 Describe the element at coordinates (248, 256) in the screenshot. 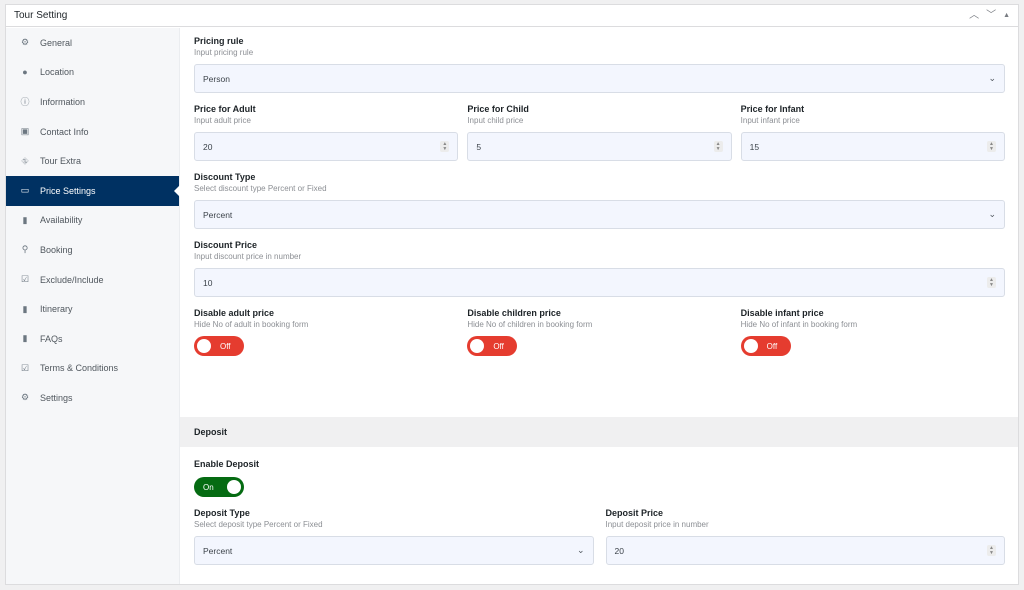

I see `field-description: Input discount price in number` at that location.